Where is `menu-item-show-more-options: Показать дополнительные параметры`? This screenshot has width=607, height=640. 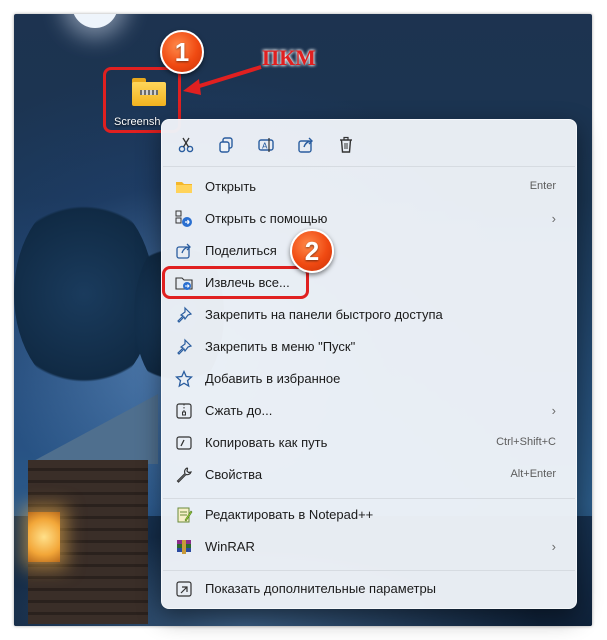
menu-item-show-more-options: Показать дополнительные параметры is located at coordinates (369, 589).